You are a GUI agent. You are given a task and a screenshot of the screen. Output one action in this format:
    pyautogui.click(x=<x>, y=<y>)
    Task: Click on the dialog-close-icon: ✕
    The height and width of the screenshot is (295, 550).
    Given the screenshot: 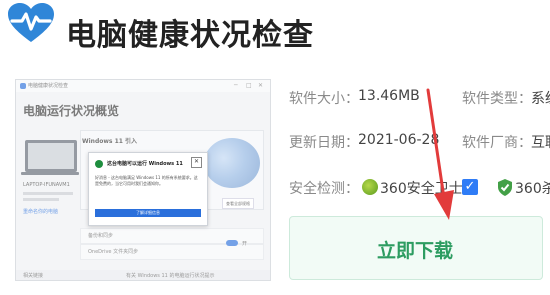 What is the action you would take?
    pyautogui.click(x=196, y=162)
    